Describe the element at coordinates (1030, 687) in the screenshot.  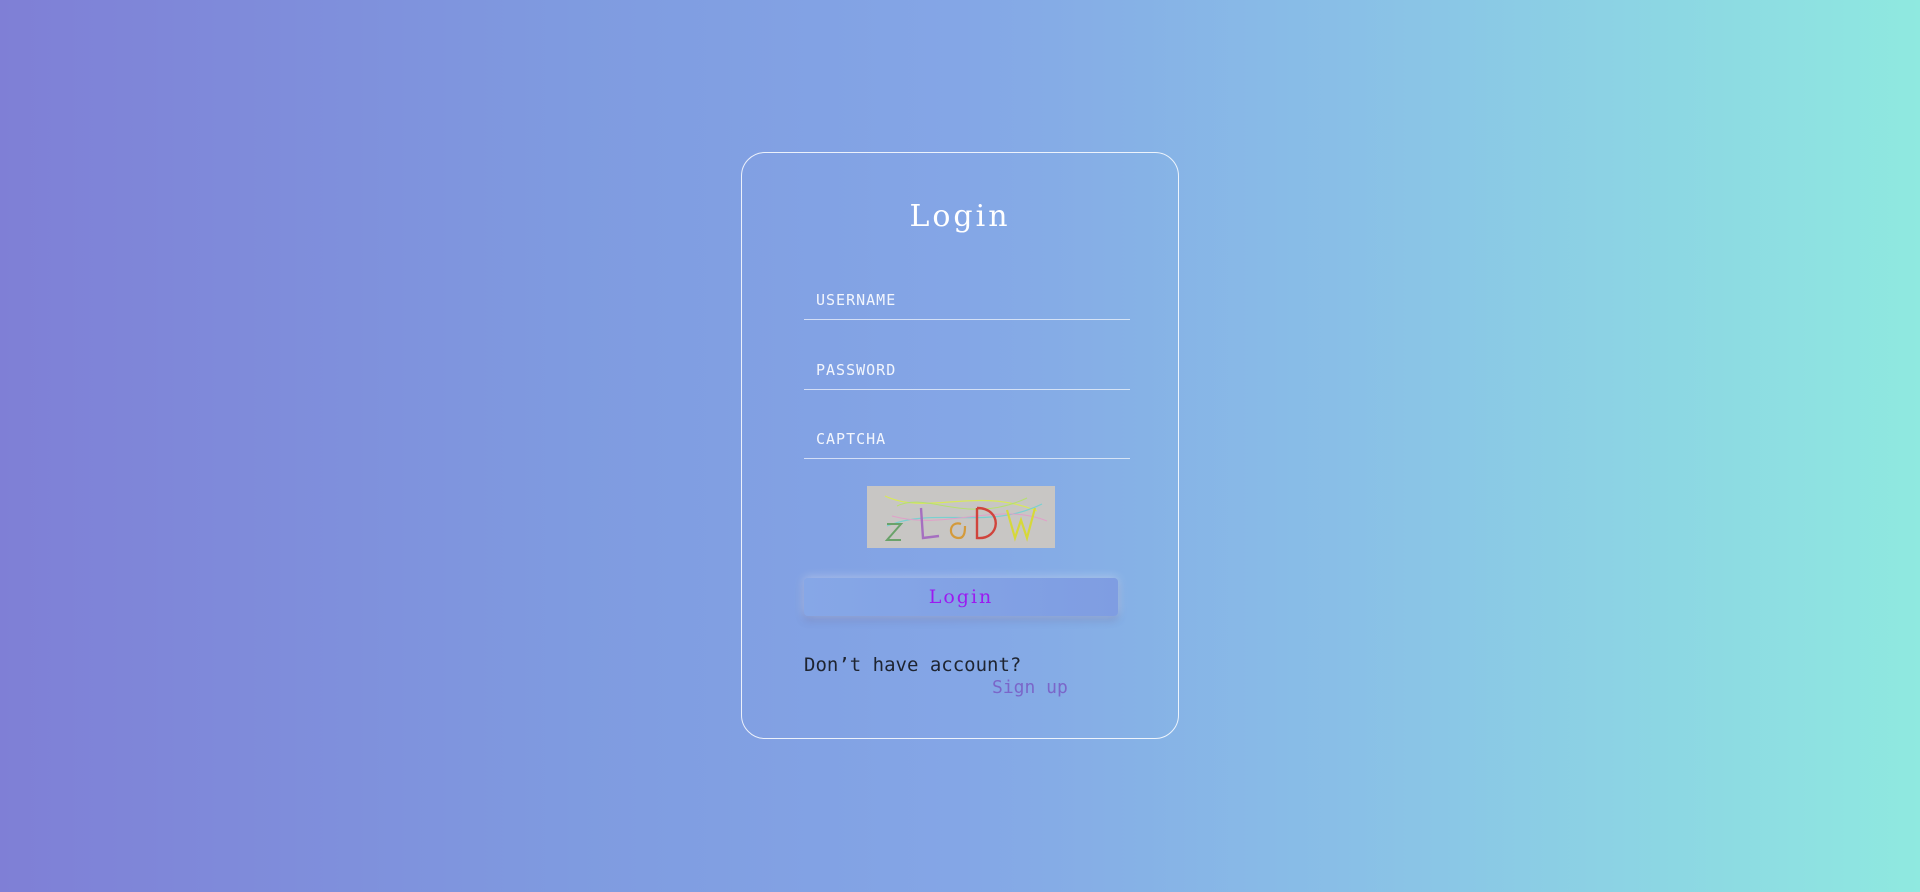
I see `signup-link: Sign up` at that location.